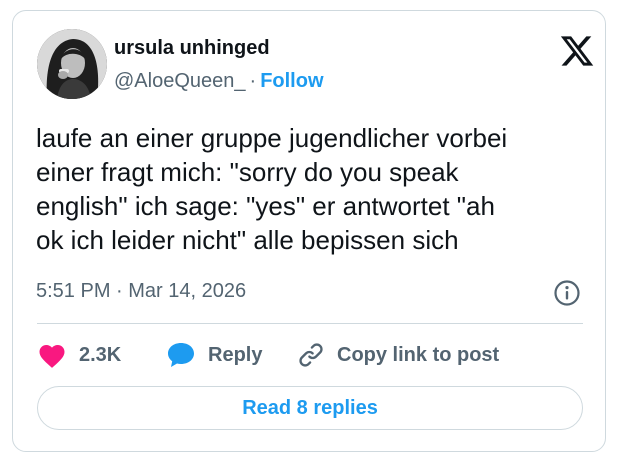 This screenshot has width=620, height=466. What do you see at coordinates (291, 81) in the screenshot?
I see `follow-button: Follow` at bounding box center [291, 81].